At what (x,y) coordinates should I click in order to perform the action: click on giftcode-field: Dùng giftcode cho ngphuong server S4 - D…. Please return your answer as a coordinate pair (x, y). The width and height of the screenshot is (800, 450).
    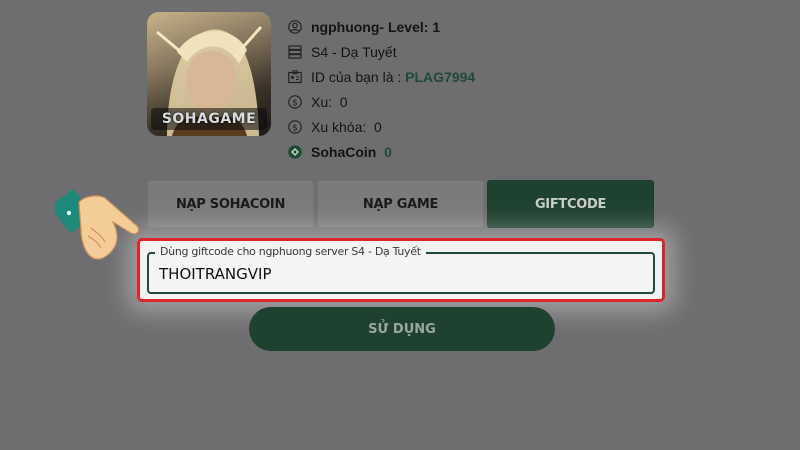
    Looking at the image, I should click on (401, 269).